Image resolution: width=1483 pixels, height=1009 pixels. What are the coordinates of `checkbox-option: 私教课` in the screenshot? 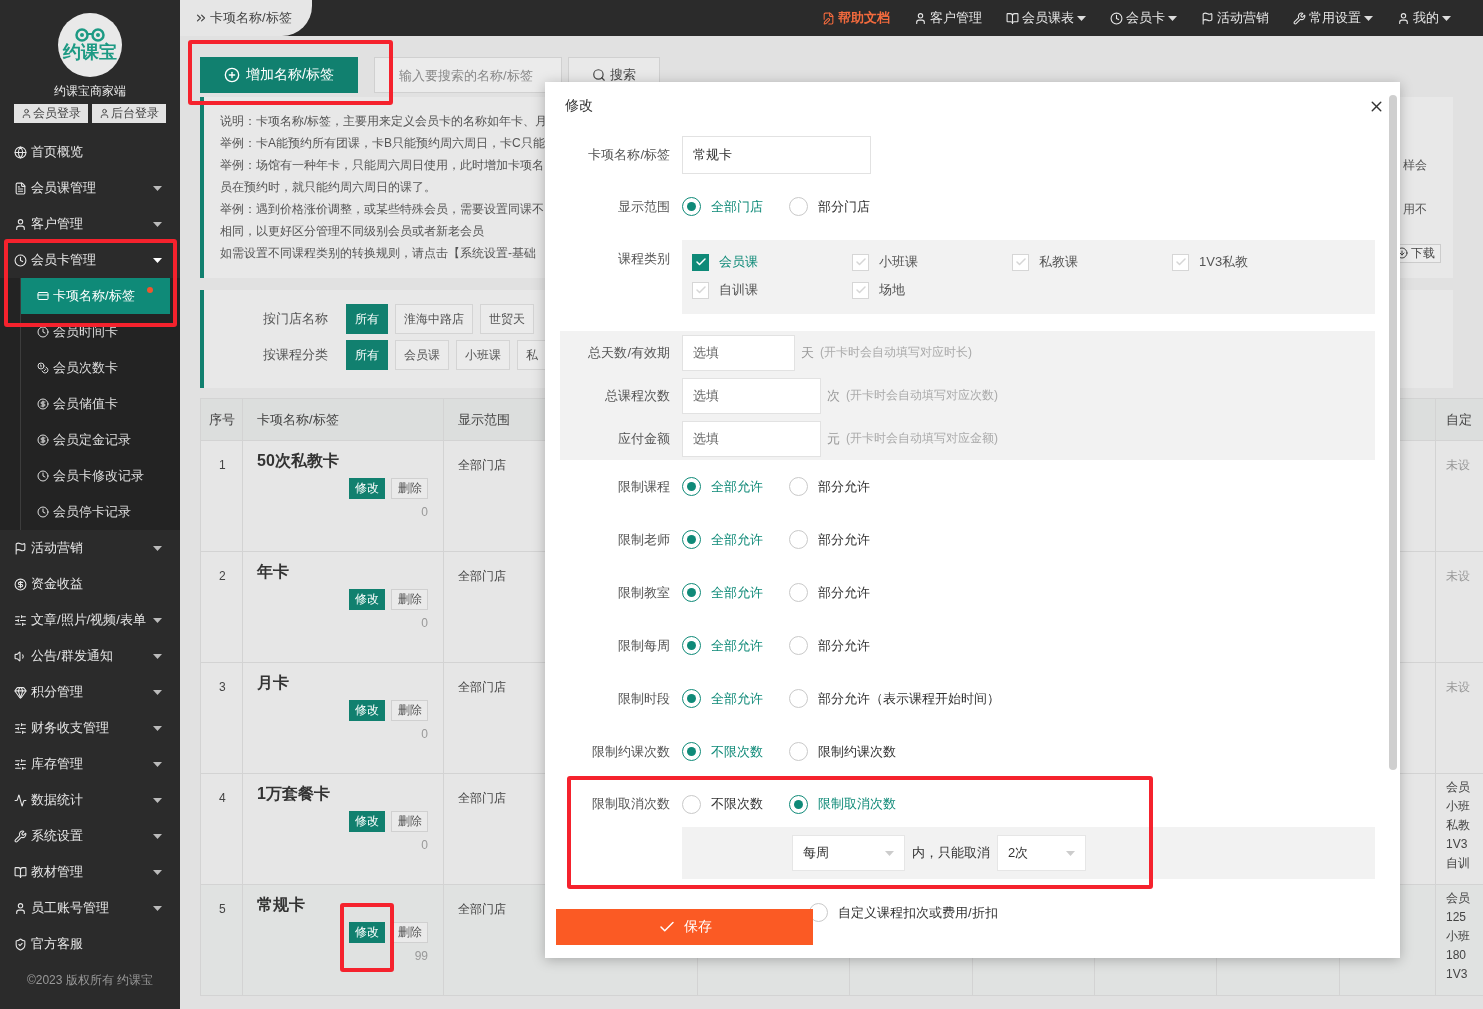 It's located at (1092, 262).